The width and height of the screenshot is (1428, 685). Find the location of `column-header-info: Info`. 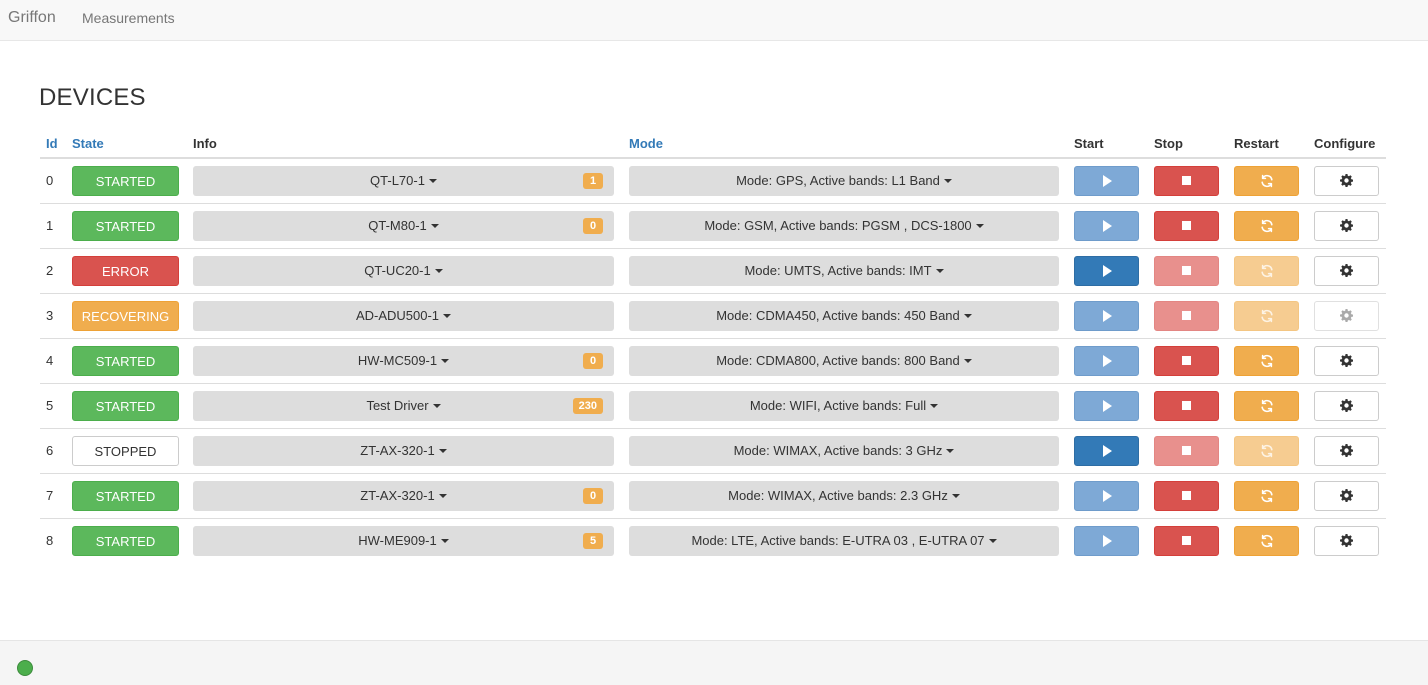

column-header-info: Info is located at coordinates (411, 144).